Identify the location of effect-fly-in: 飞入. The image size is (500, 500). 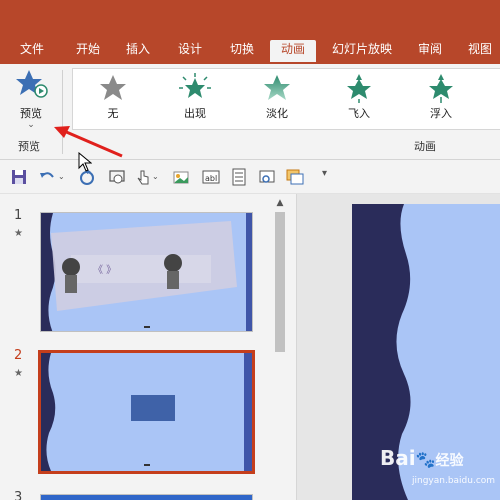
(359, 101).